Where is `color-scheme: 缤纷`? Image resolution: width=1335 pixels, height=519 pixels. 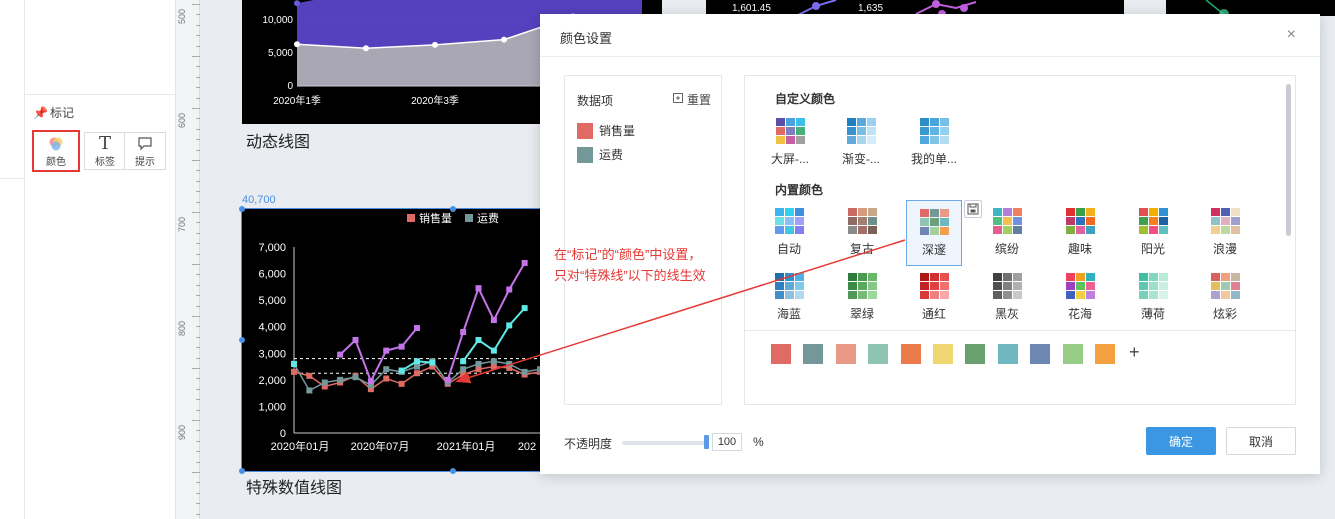
color-scheme: 缤纷 is located at coordinates (1007, 233).